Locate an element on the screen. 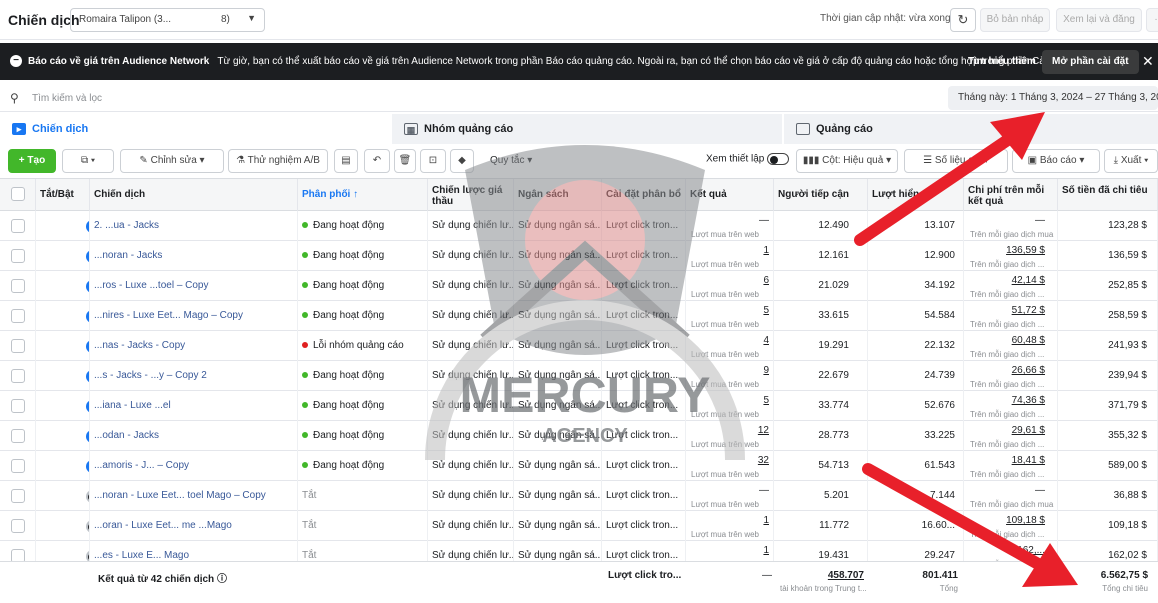 The width and height of the screenshot is (1158, 603). edit-button: ✎ Chỉnh sửa ▾ is located at coordinates (172, 161).